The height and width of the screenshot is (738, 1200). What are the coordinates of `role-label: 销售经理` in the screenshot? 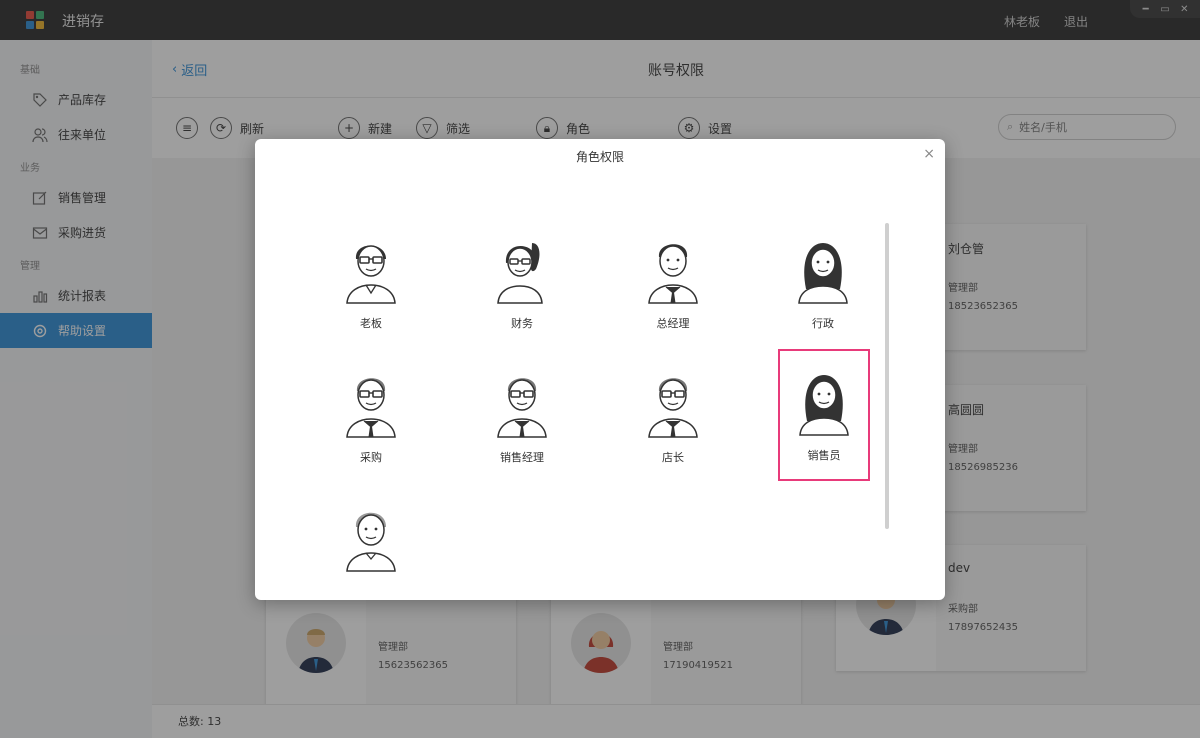 It's located at (522, 457).